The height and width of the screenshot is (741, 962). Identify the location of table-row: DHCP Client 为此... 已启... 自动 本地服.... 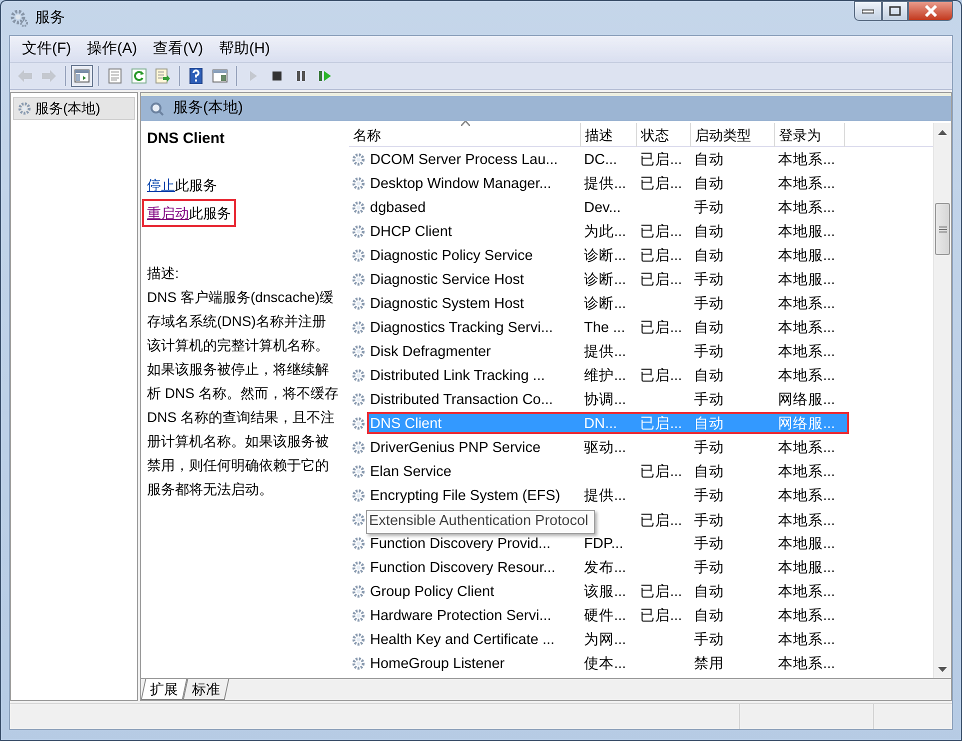
(608, 231).